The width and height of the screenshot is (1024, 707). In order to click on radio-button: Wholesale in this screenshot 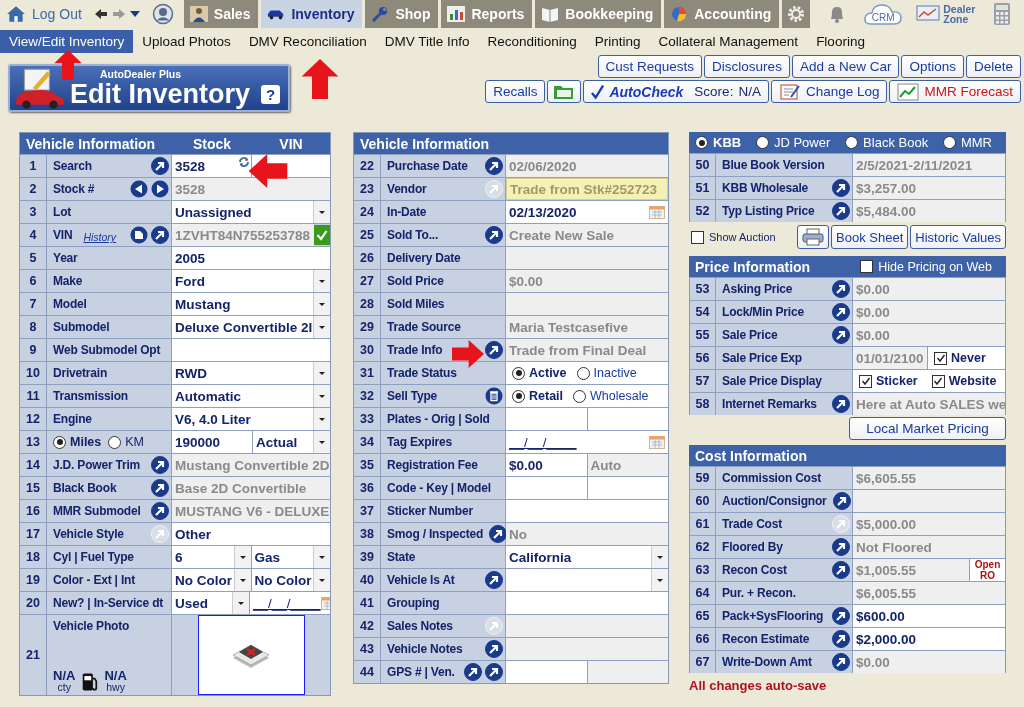, I will do `click(611, 396)`.